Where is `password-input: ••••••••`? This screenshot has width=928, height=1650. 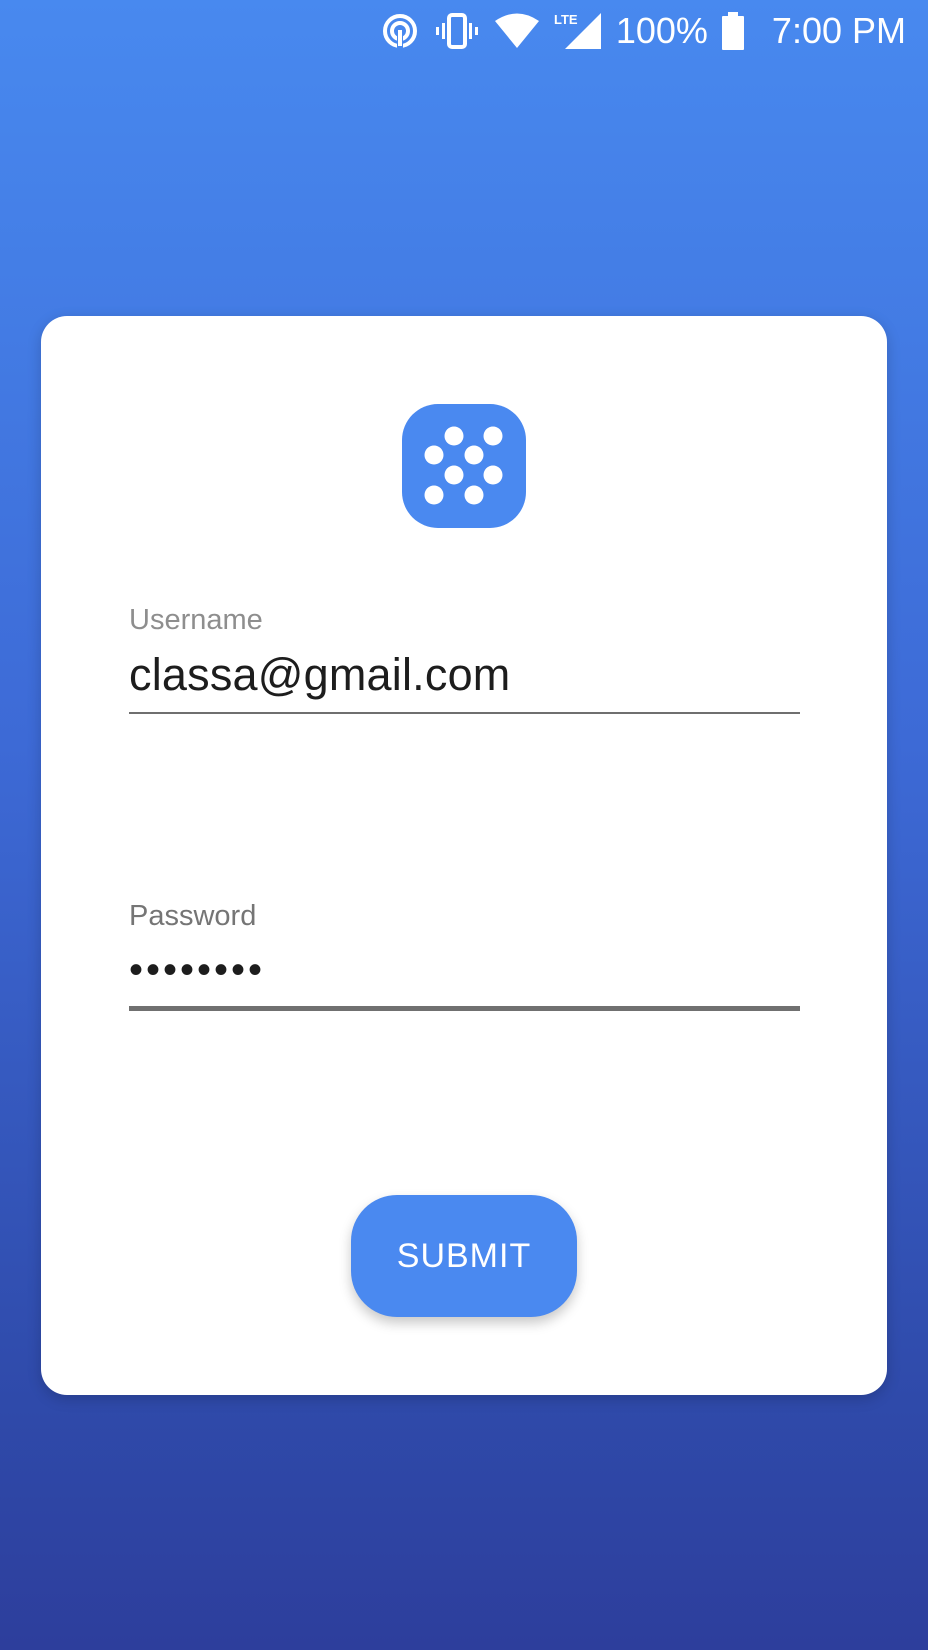 password-input: •••••••• is located at coordinates (197, 970).